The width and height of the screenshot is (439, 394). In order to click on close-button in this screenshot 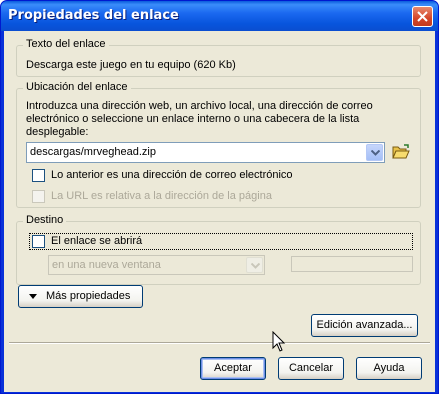, I will do `click(422, 16)`.